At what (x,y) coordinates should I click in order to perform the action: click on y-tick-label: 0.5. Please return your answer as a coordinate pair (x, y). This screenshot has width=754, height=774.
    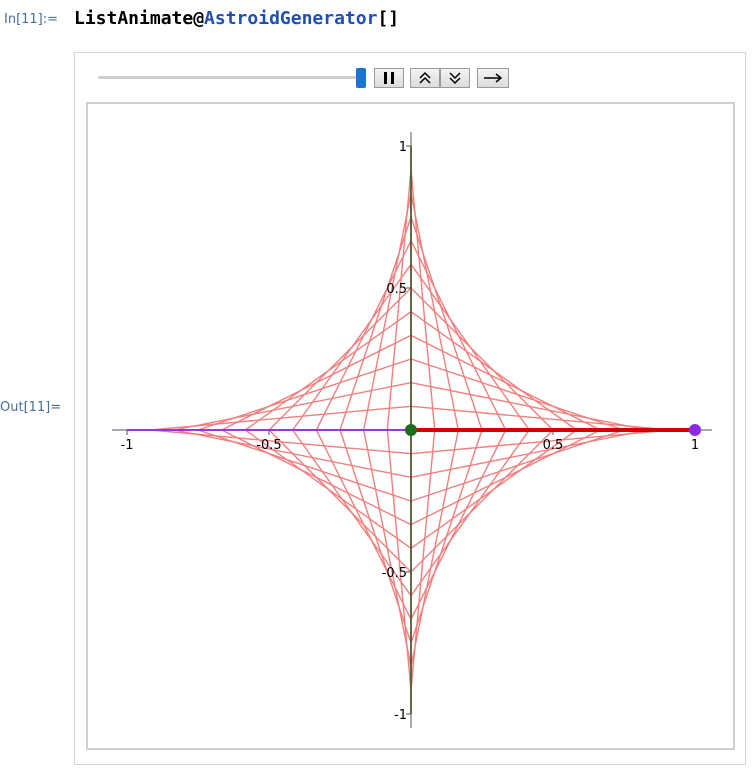
    Looking at the image, I should click on (396, 289).